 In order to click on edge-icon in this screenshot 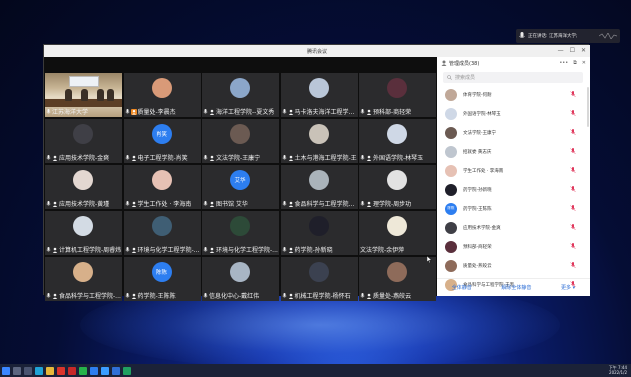, I will do `click(39, 370)`.